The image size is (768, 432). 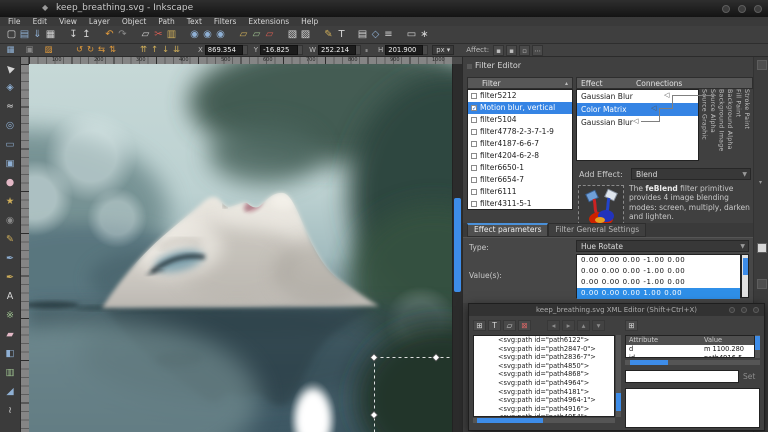 What do you see at coordinates (176, 50) in the screenshot?
I see `lower-to-bottom-icon: ⇊` at bounding box center [176, 50].